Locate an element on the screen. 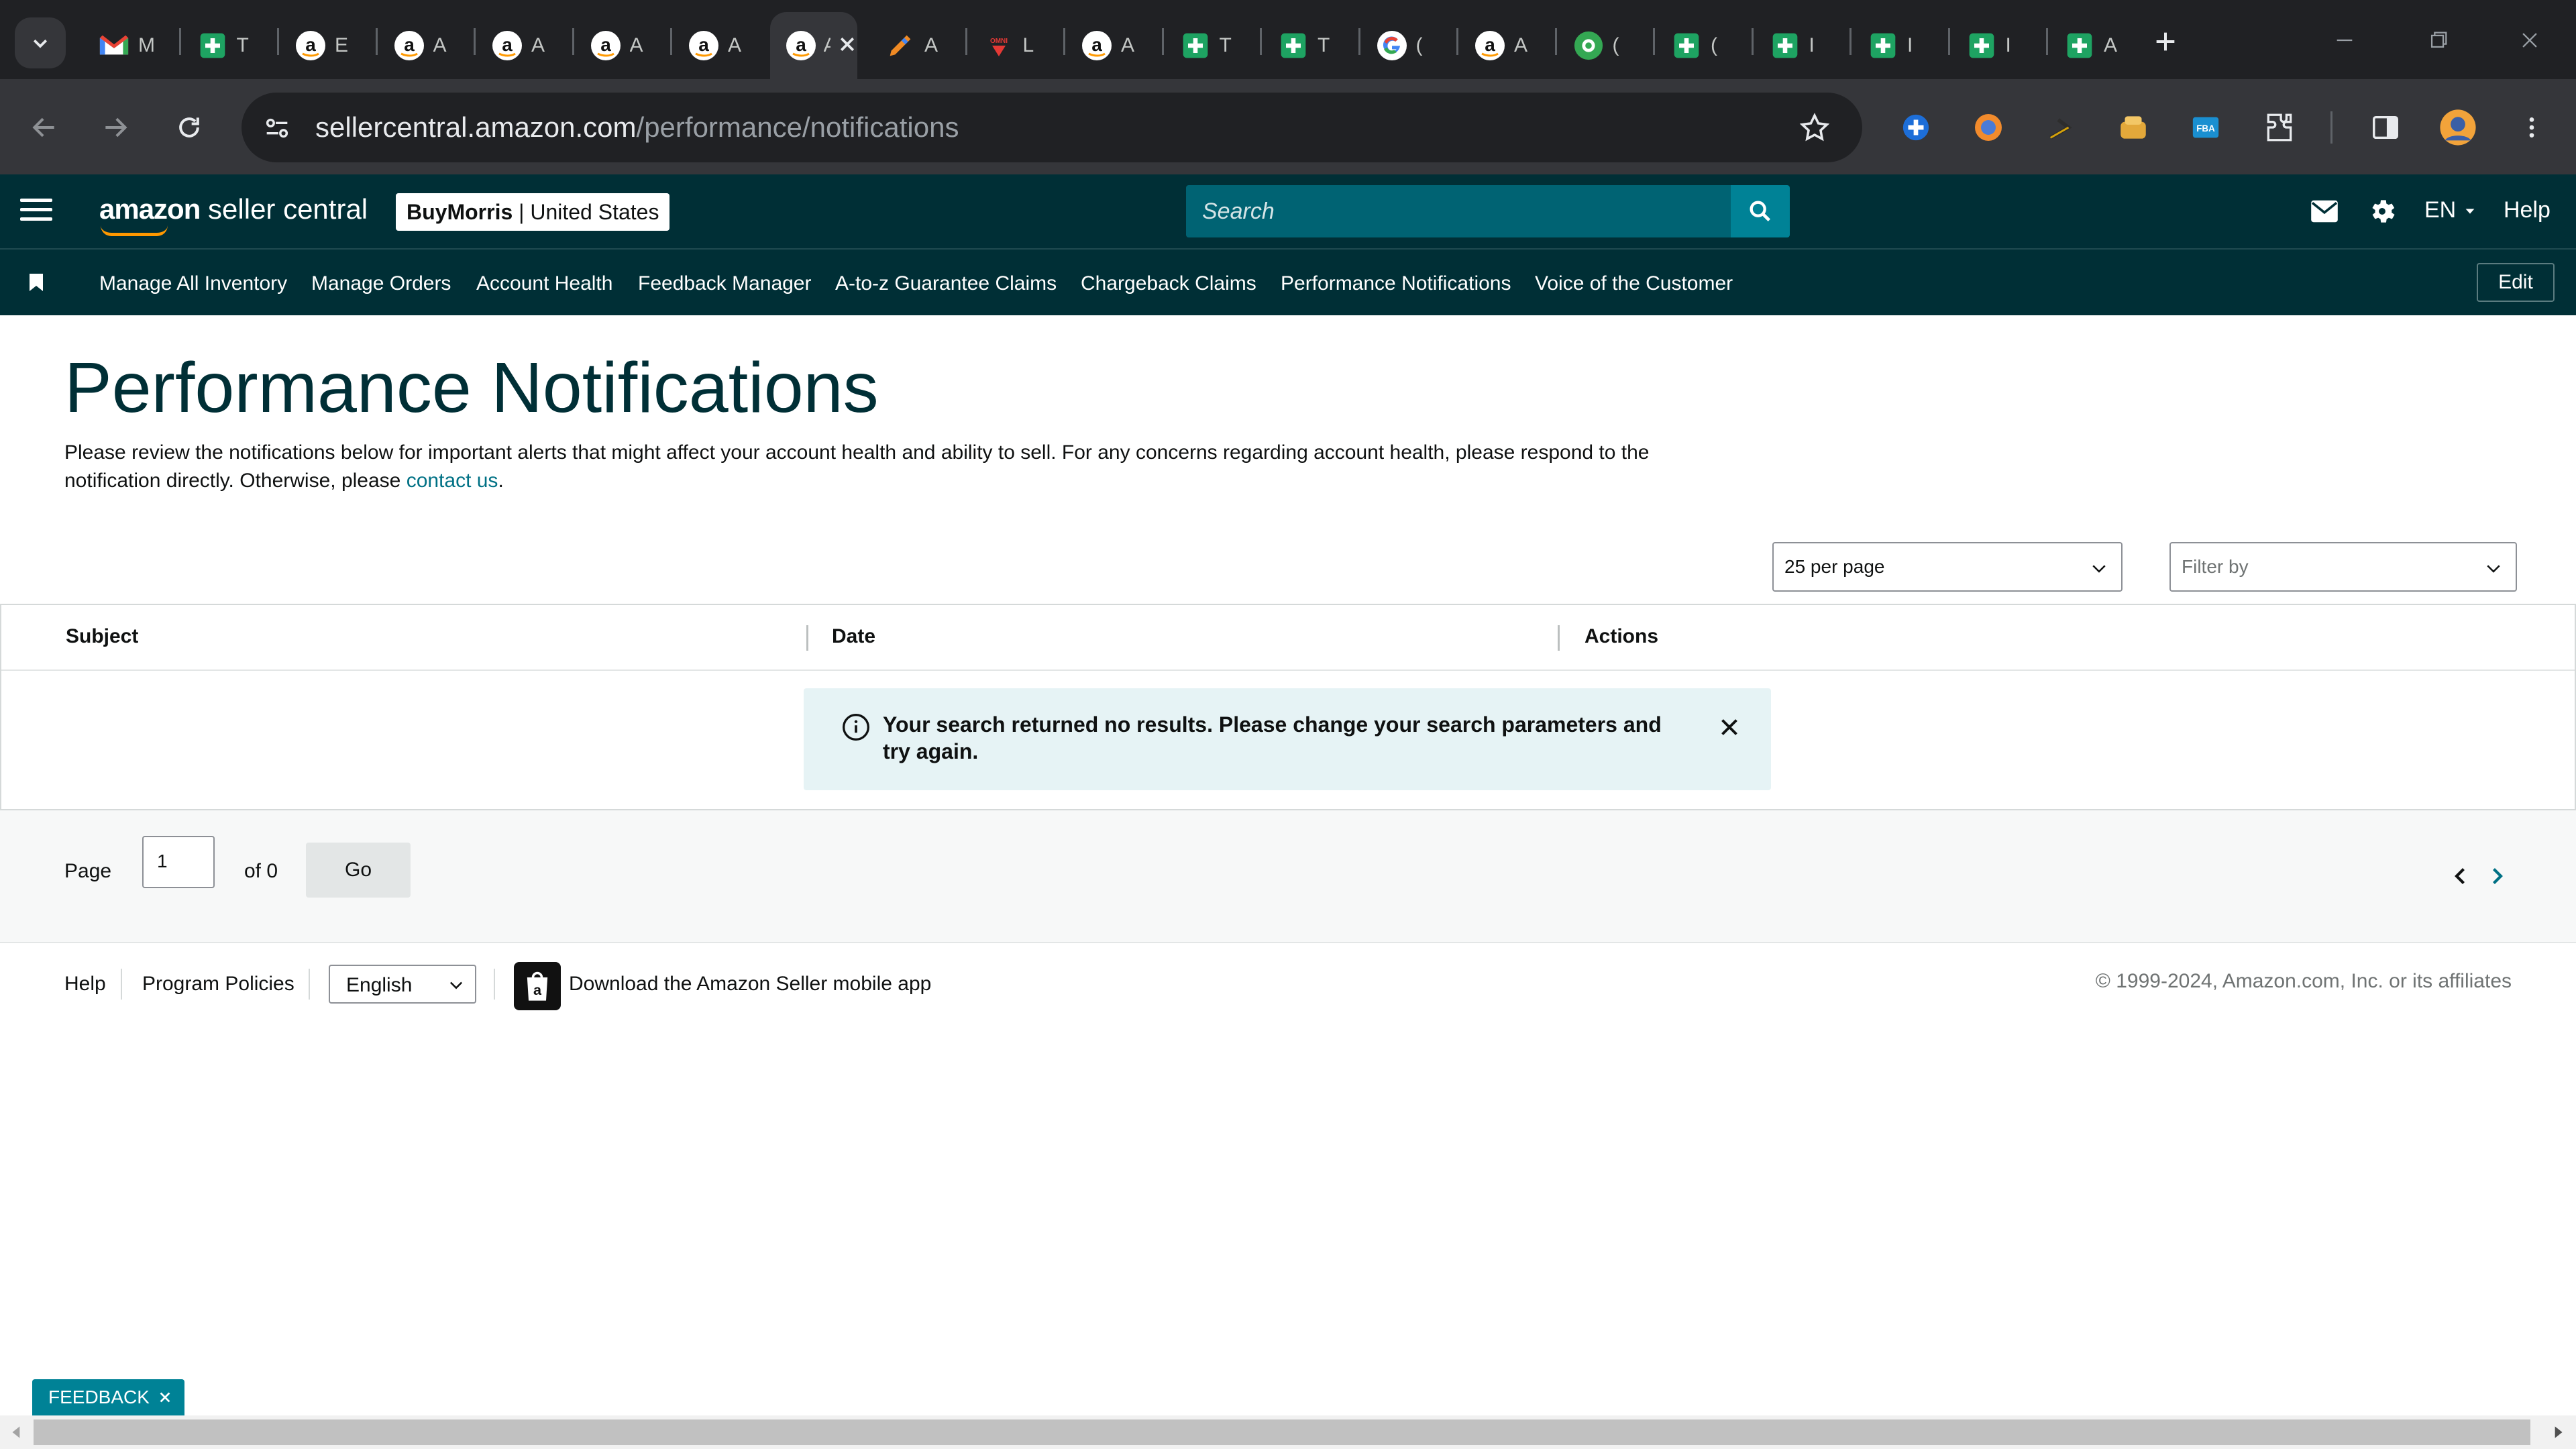 This screenshot has height=1449, width=2576. nav-link-voice-of-the-customer: Voice of the Customer is located at coordinates (1634, 283).